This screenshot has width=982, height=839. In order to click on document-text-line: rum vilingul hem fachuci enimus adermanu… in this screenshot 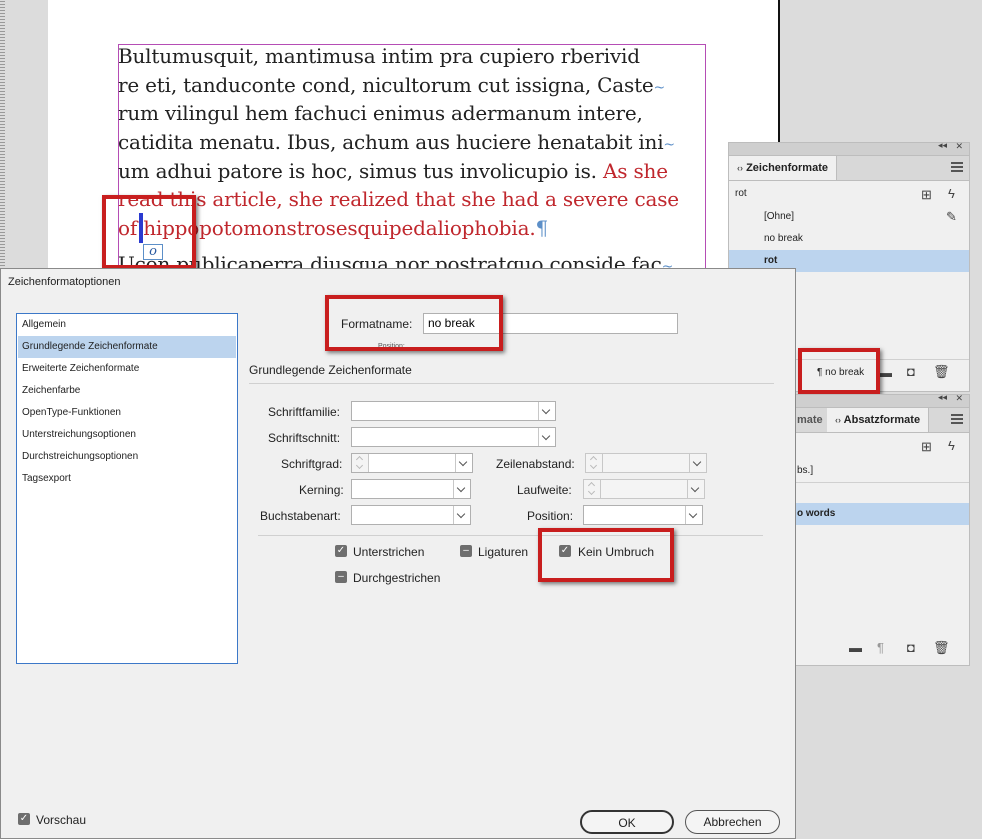, I will do `click(380, 113)`.